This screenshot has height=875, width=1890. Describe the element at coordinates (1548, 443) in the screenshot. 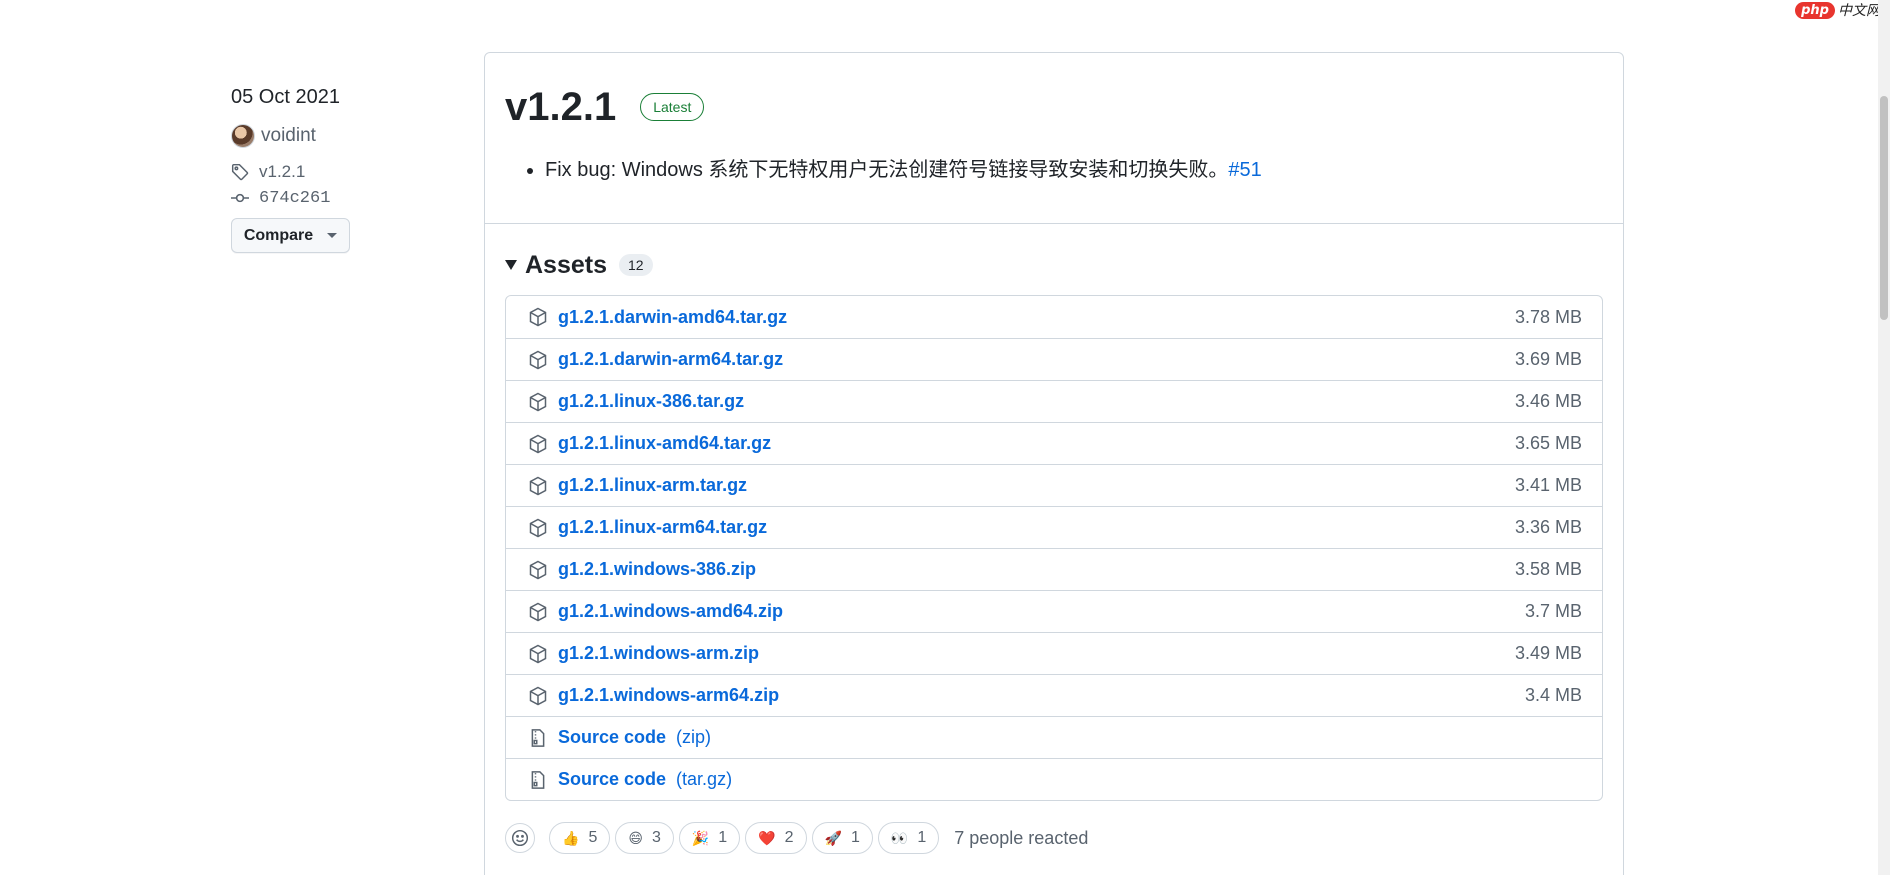

I see `asset-size: 3.65 MB` at that location.